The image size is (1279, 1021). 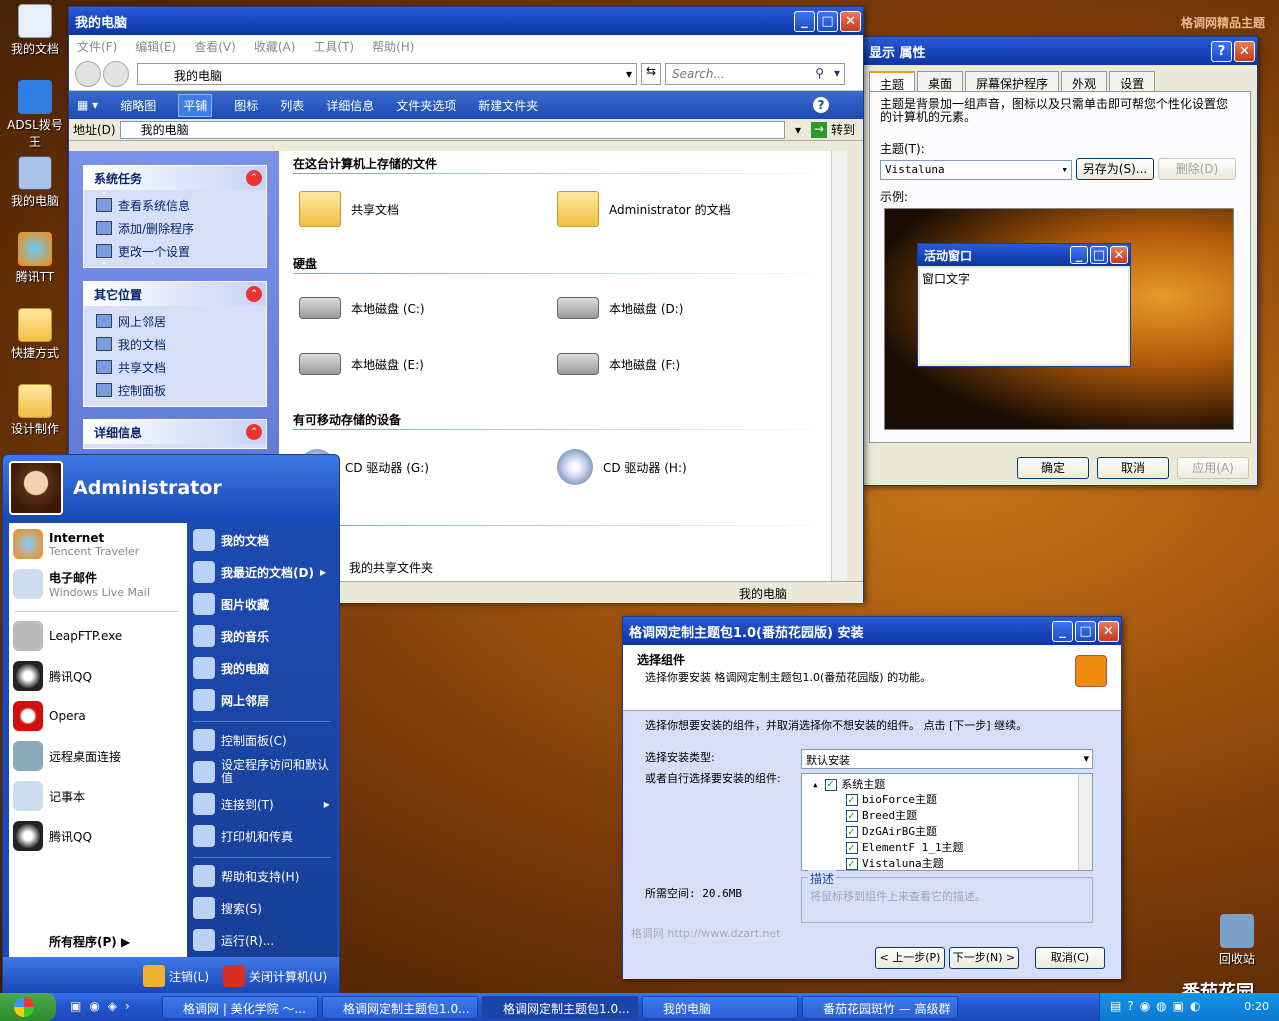 What do you see at coordinates (1256, 1006) in the screenshot?
I see `clock: 0:20` at bounding box center [1256, 1006].